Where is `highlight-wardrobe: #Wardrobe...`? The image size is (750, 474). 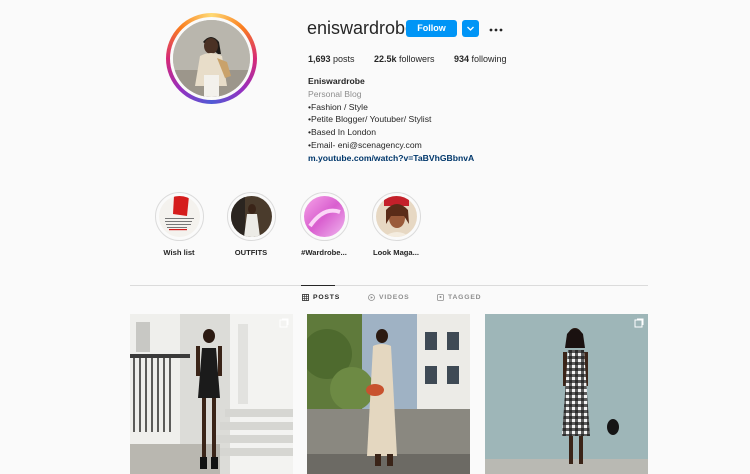
highlight-wardrobe: #Wardrobe... is located at coordinates (324, 224).